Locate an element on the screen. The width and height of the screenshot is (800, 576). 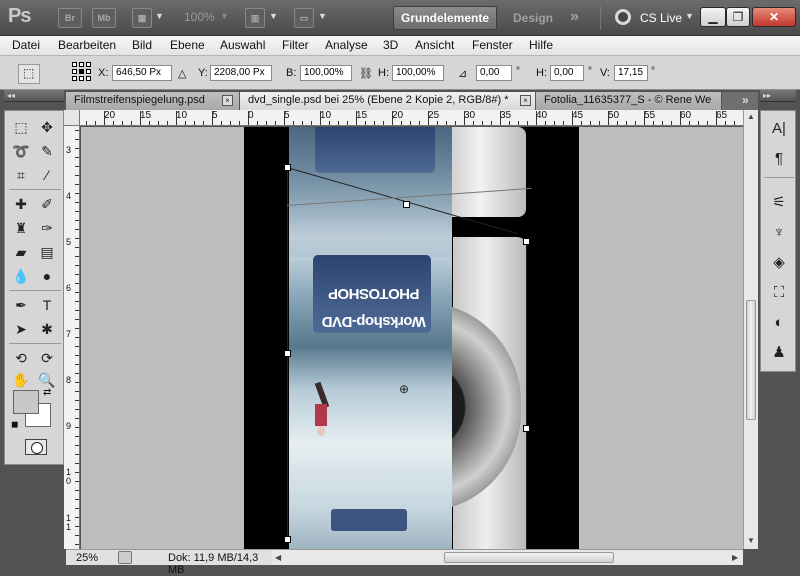
paths-panel-icon: ⛶ is located at coordinates (779, 292).